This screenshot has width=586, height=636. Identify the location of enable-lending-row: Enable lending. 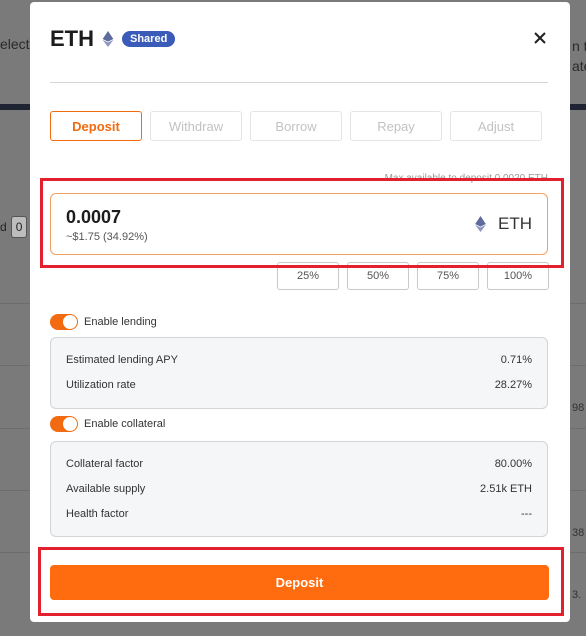
(103, 322).